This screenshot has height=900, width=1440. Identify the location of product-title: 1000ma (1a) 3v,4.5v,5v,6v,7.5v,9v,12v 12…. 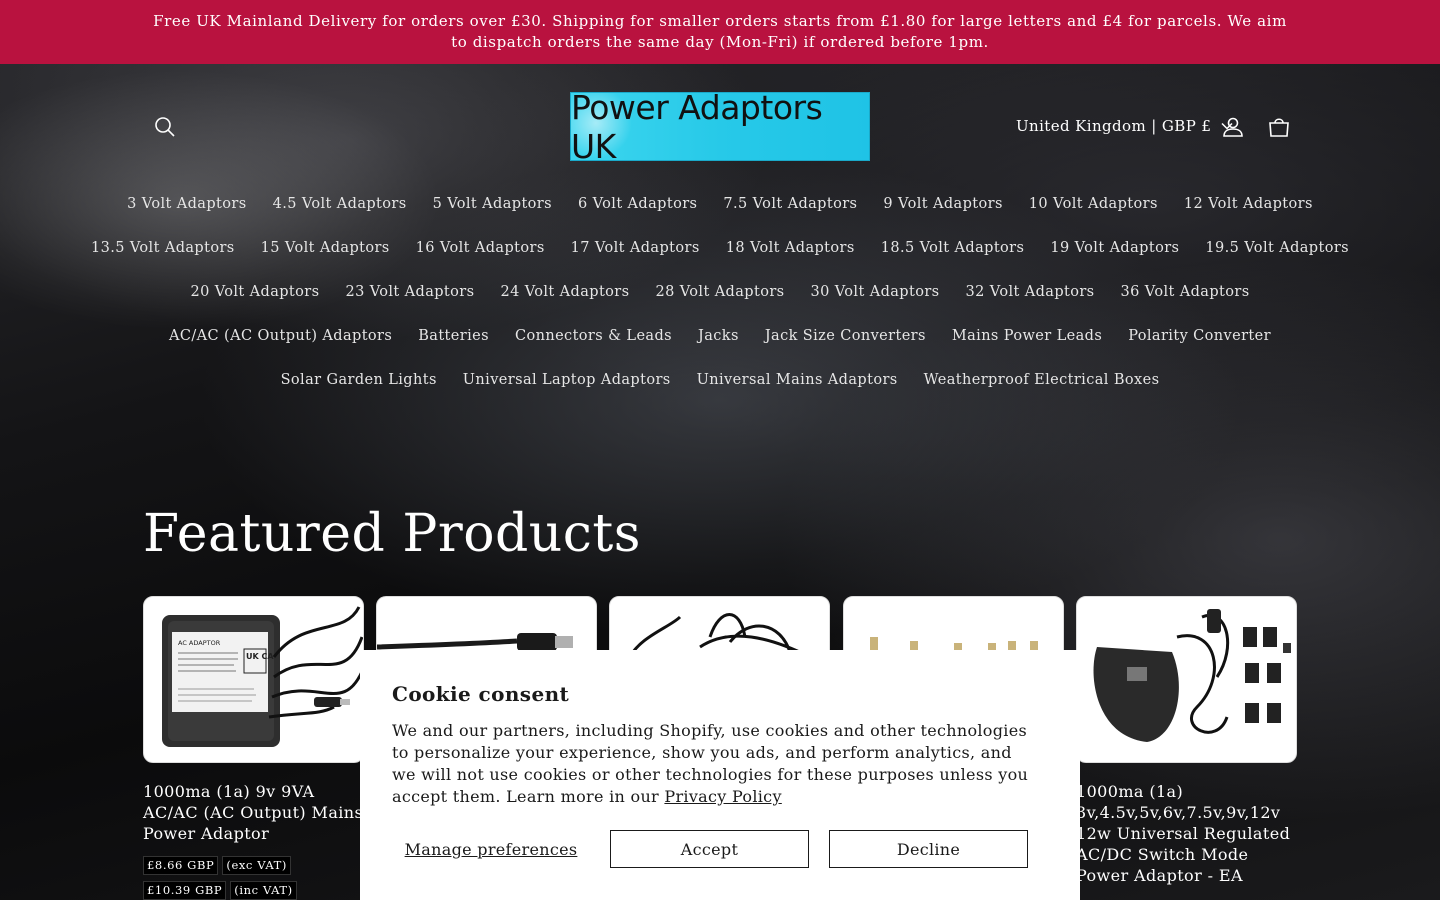
(1186, 833).